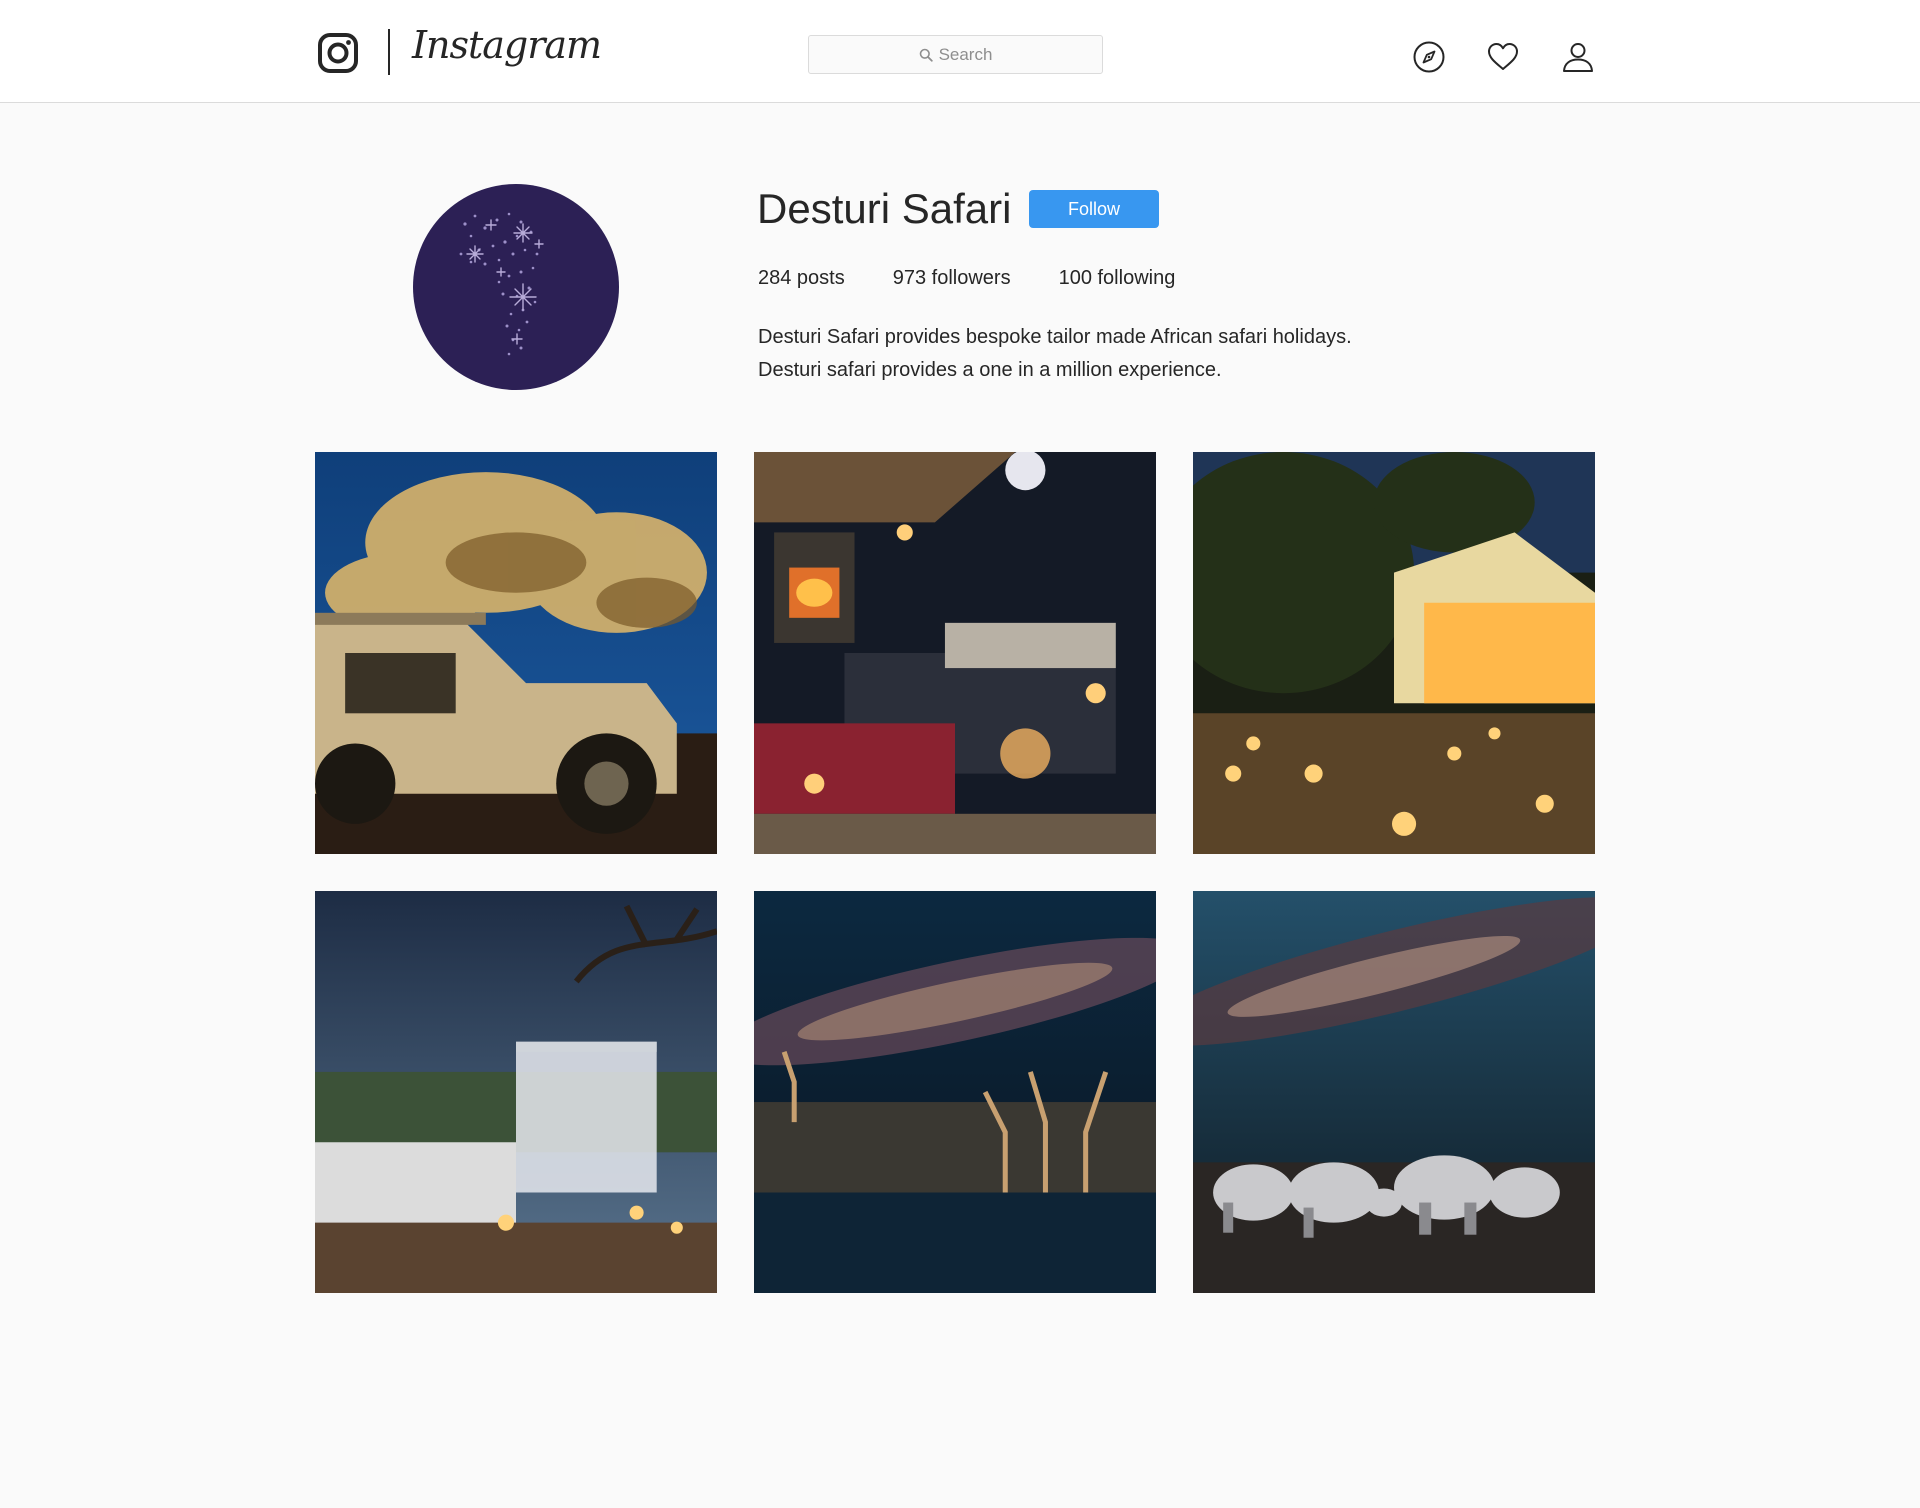 The height and width of the screenshot is (1508, 1920). What do you see at coordinates (884, 208) in the screenshot?
I see `profile-username: Desturi Safari` at bounding box center [884, 208].